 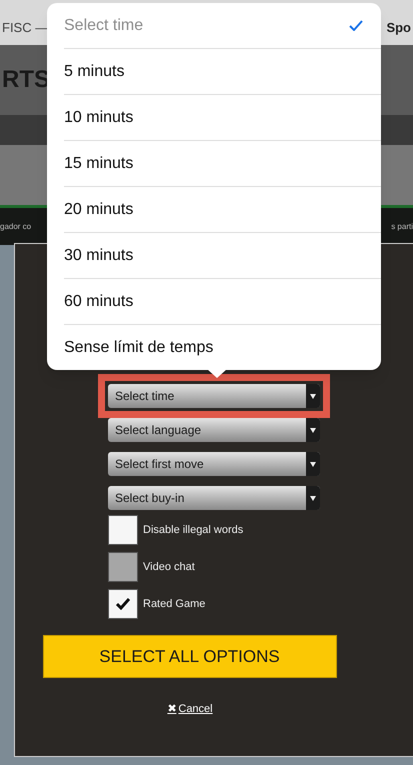 I want to click on band-text: s parti, so click(x=402, y=226).